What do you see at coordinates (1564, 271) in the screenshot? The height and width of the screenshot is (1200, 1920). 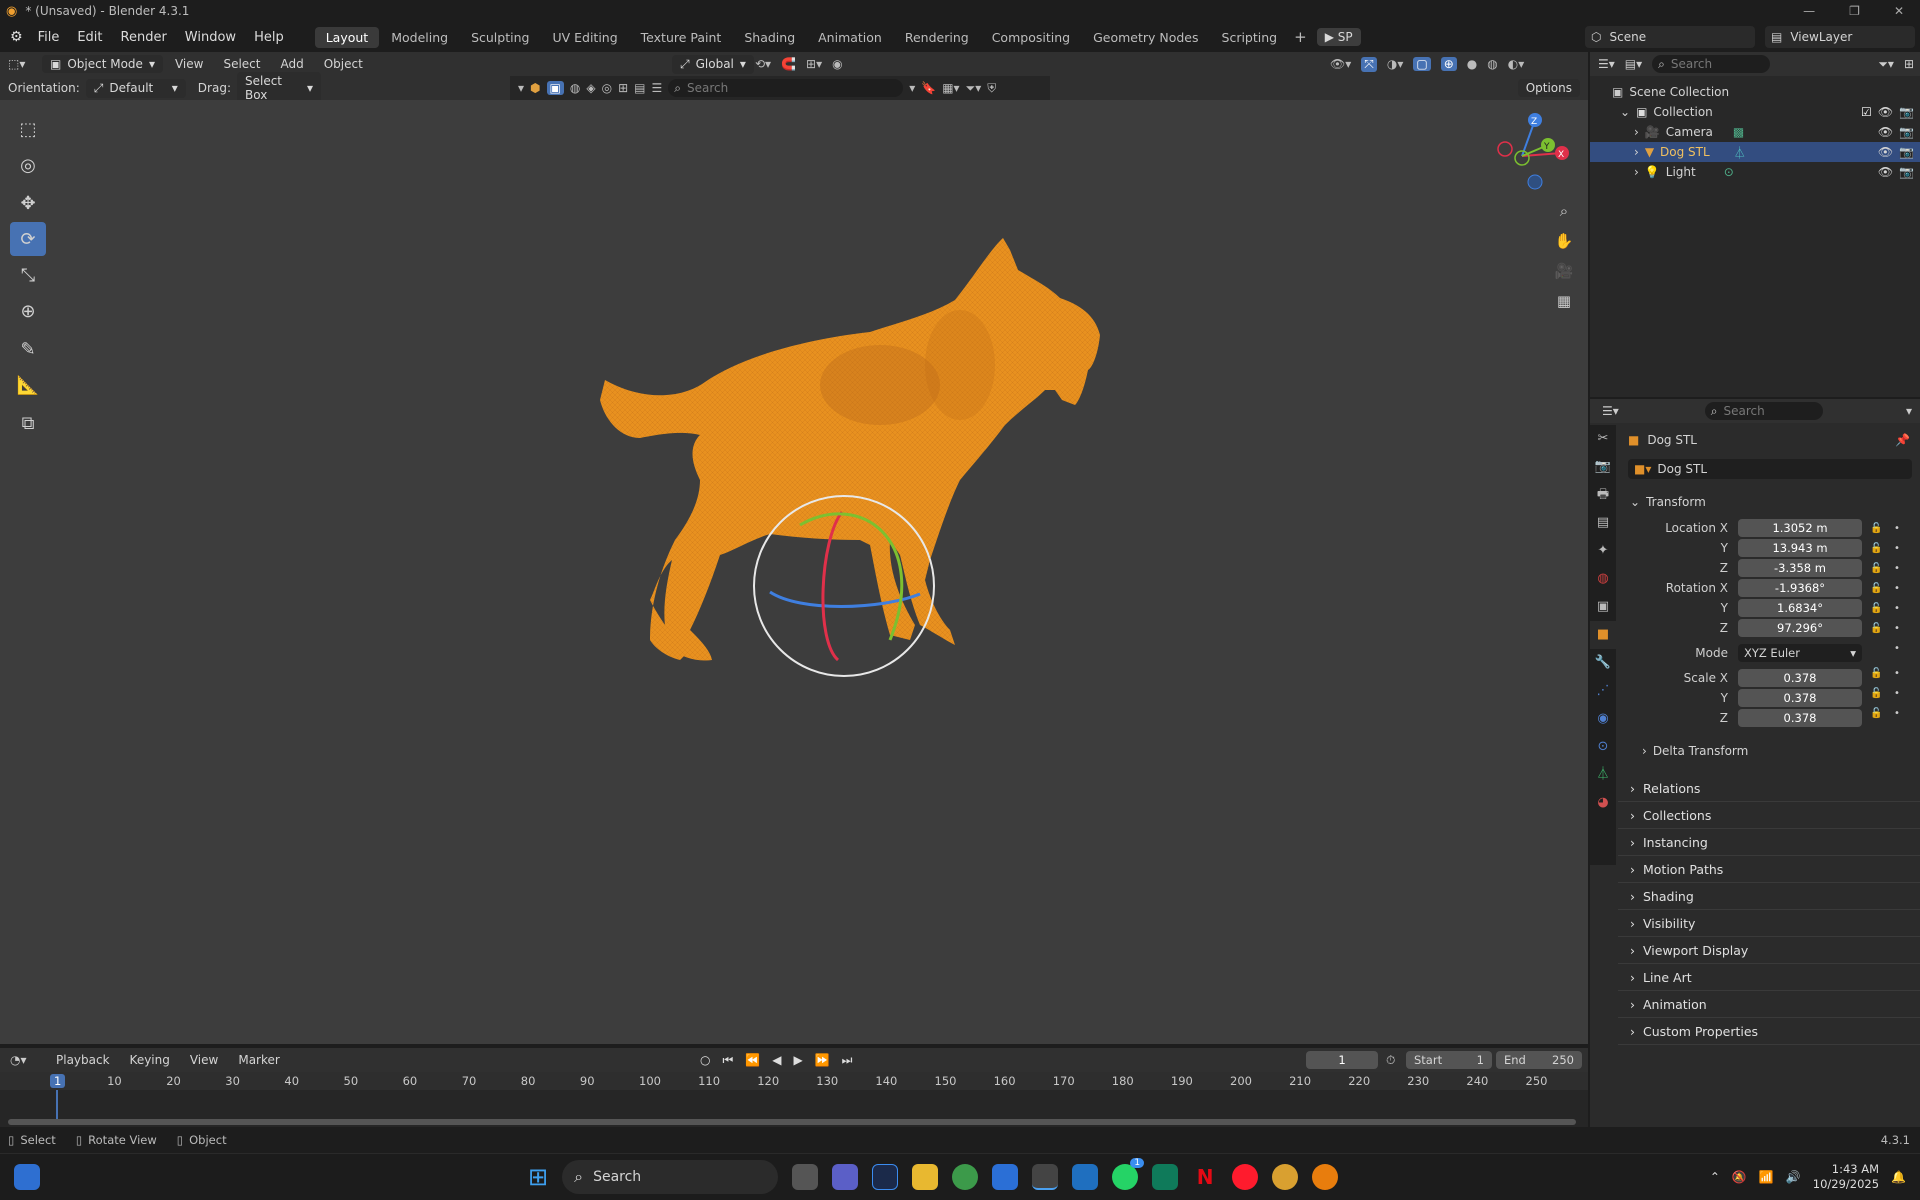 I see `camera-view-icon: 🎥` at bounding box center [1564, 271].